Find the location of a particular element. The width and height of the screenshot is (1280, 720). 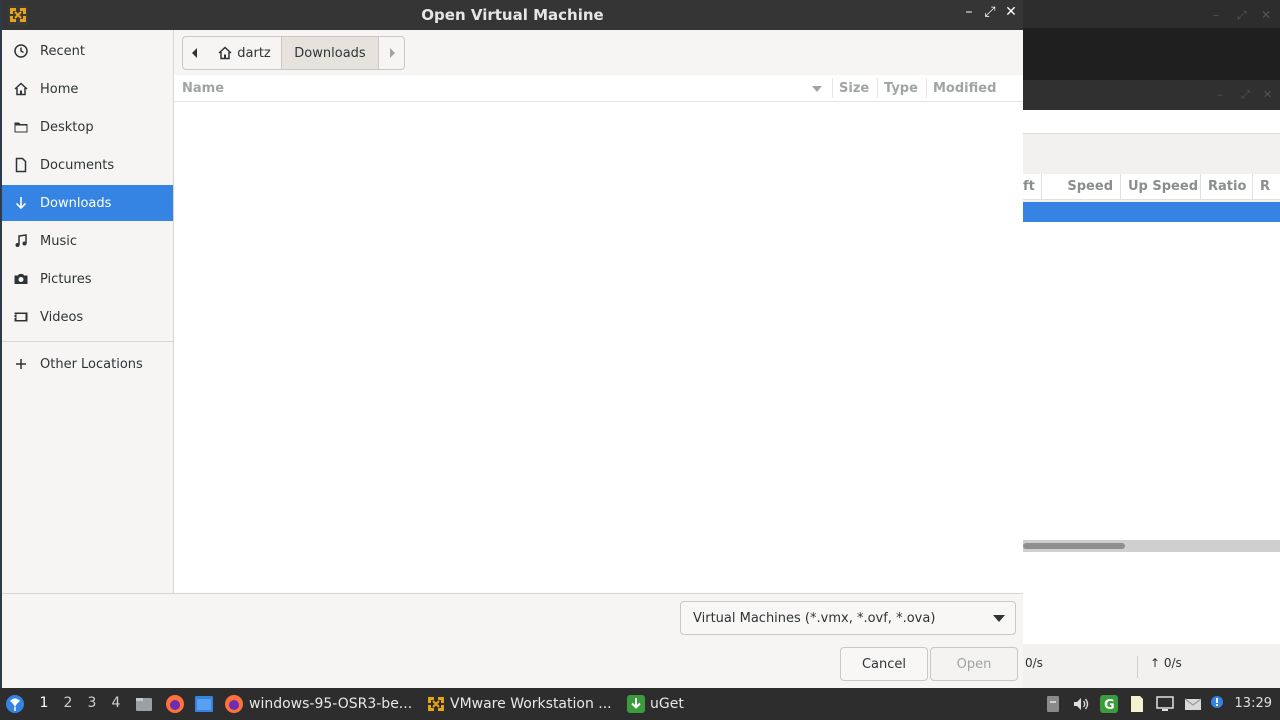

path-back-button is located at coordinates (195, 53).